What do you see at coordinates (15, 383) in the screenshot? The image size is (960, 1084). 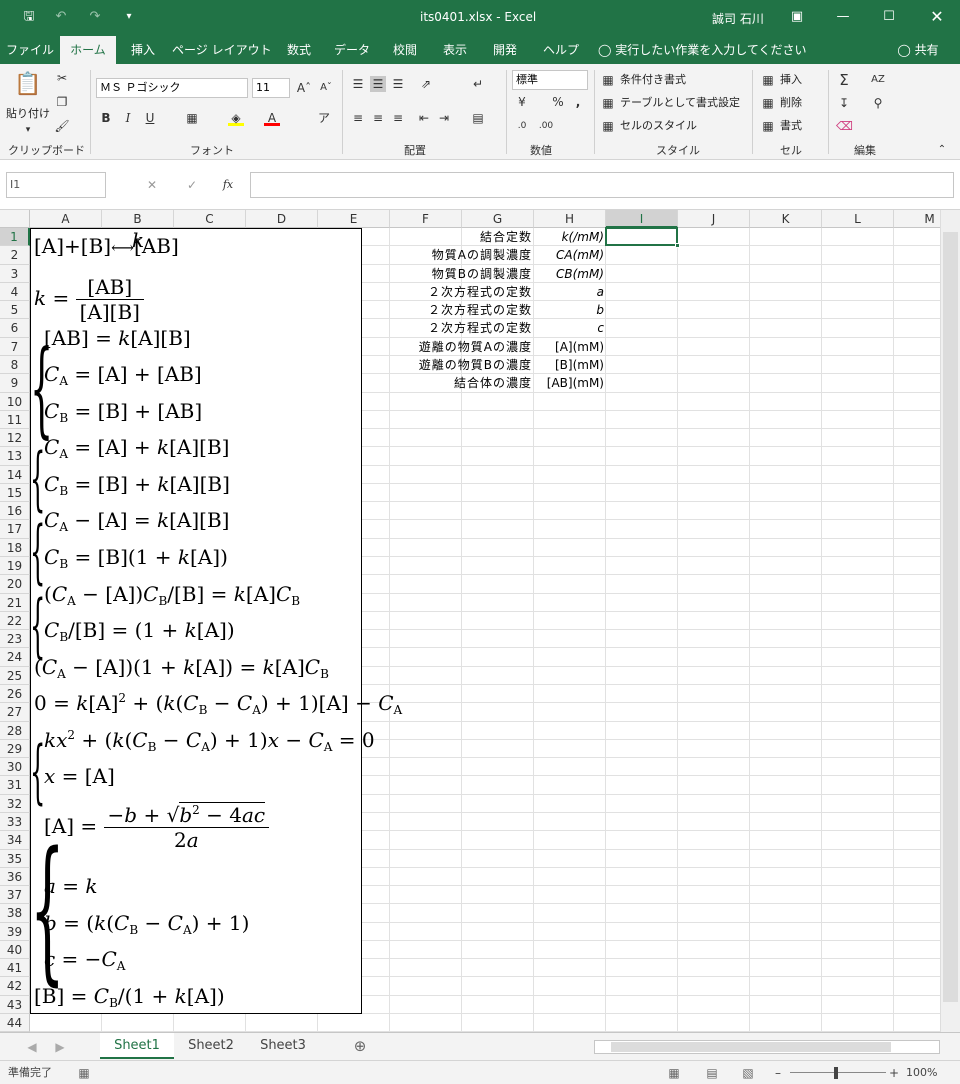 I see `row-header: 9` at bounding box center [15, 383].